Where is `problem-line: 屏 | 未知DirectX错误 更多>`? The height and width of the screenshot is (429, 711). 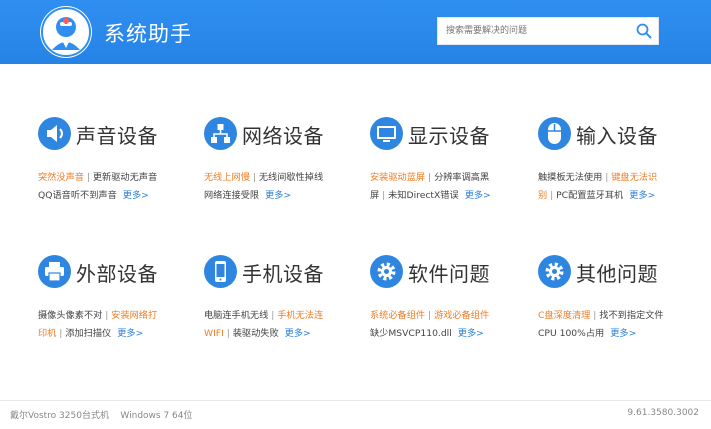
problem-line: 屏 | 未知DirectX错误 更多> is located at coordinates (450, 196).